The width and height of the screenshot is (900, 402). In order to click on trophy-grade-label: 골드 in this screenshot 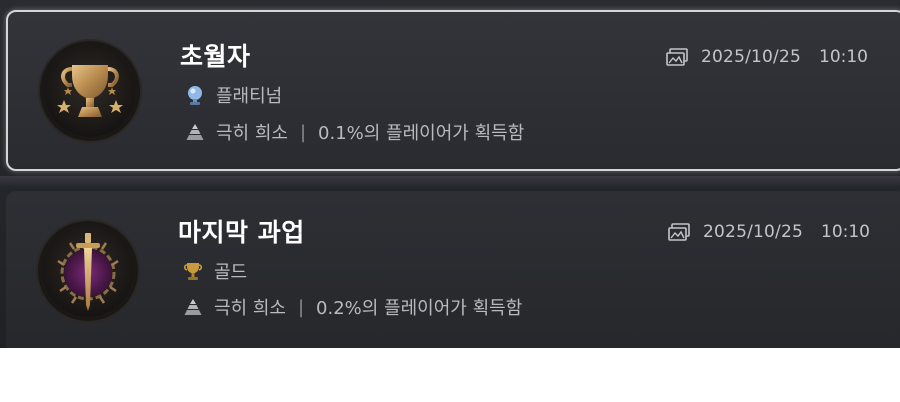, I will do `click(231, 272)`.